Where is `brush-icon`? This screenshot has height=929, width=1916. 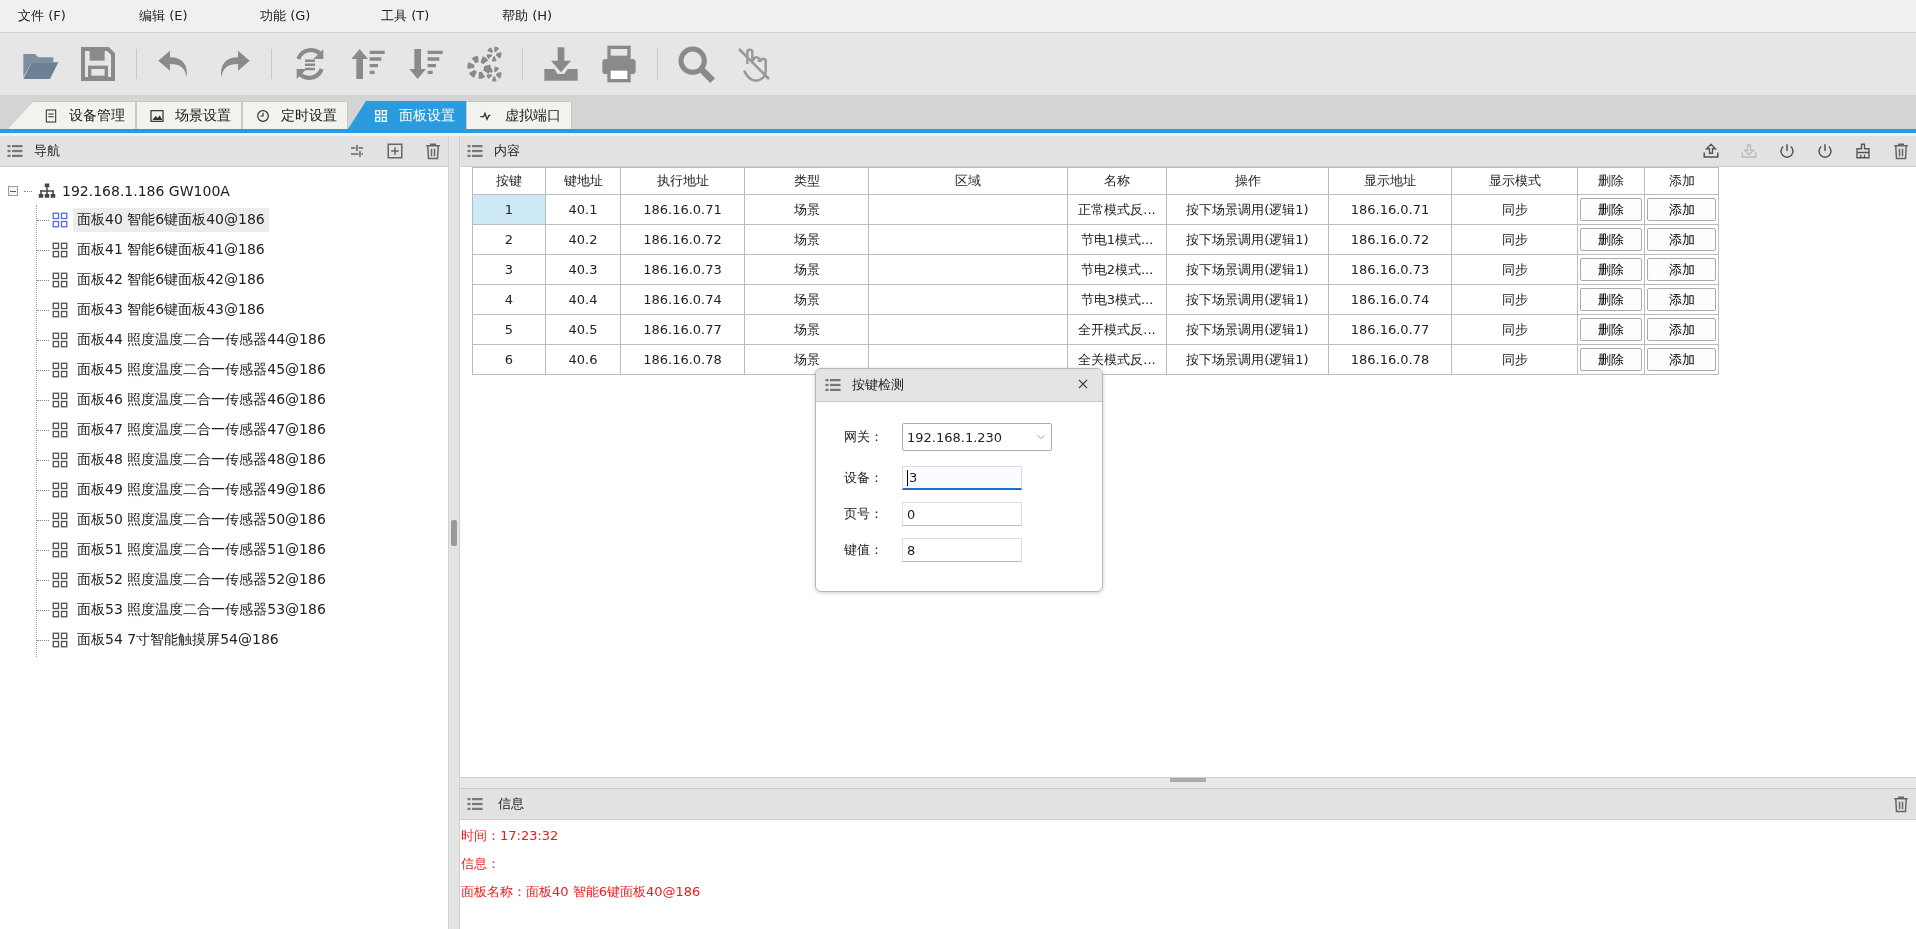
brush-icon is located at coordinates (1863, 151).